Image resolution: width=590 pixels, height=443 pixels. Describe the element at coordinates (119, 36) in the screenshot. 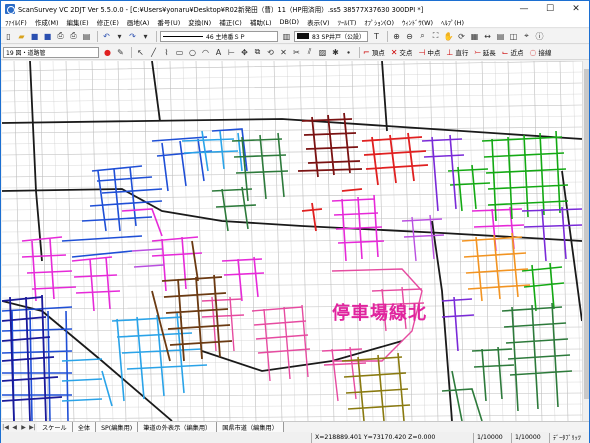

I see `undo-dropdown-icon: ▾` at that location.